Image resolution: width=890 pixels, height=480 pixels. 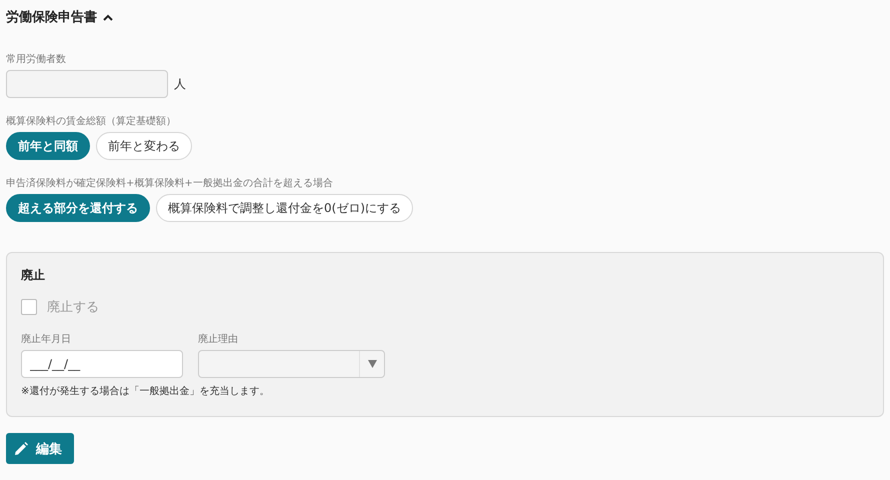 What do you see at coordinates (291, 364) in the screenshot?
I see `reason-select` at bounding box center [291, 364].